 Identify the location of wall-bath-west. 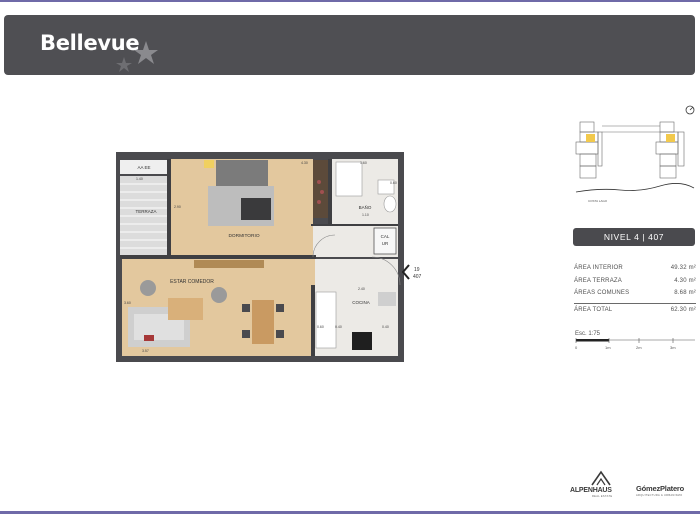
(330, 192).